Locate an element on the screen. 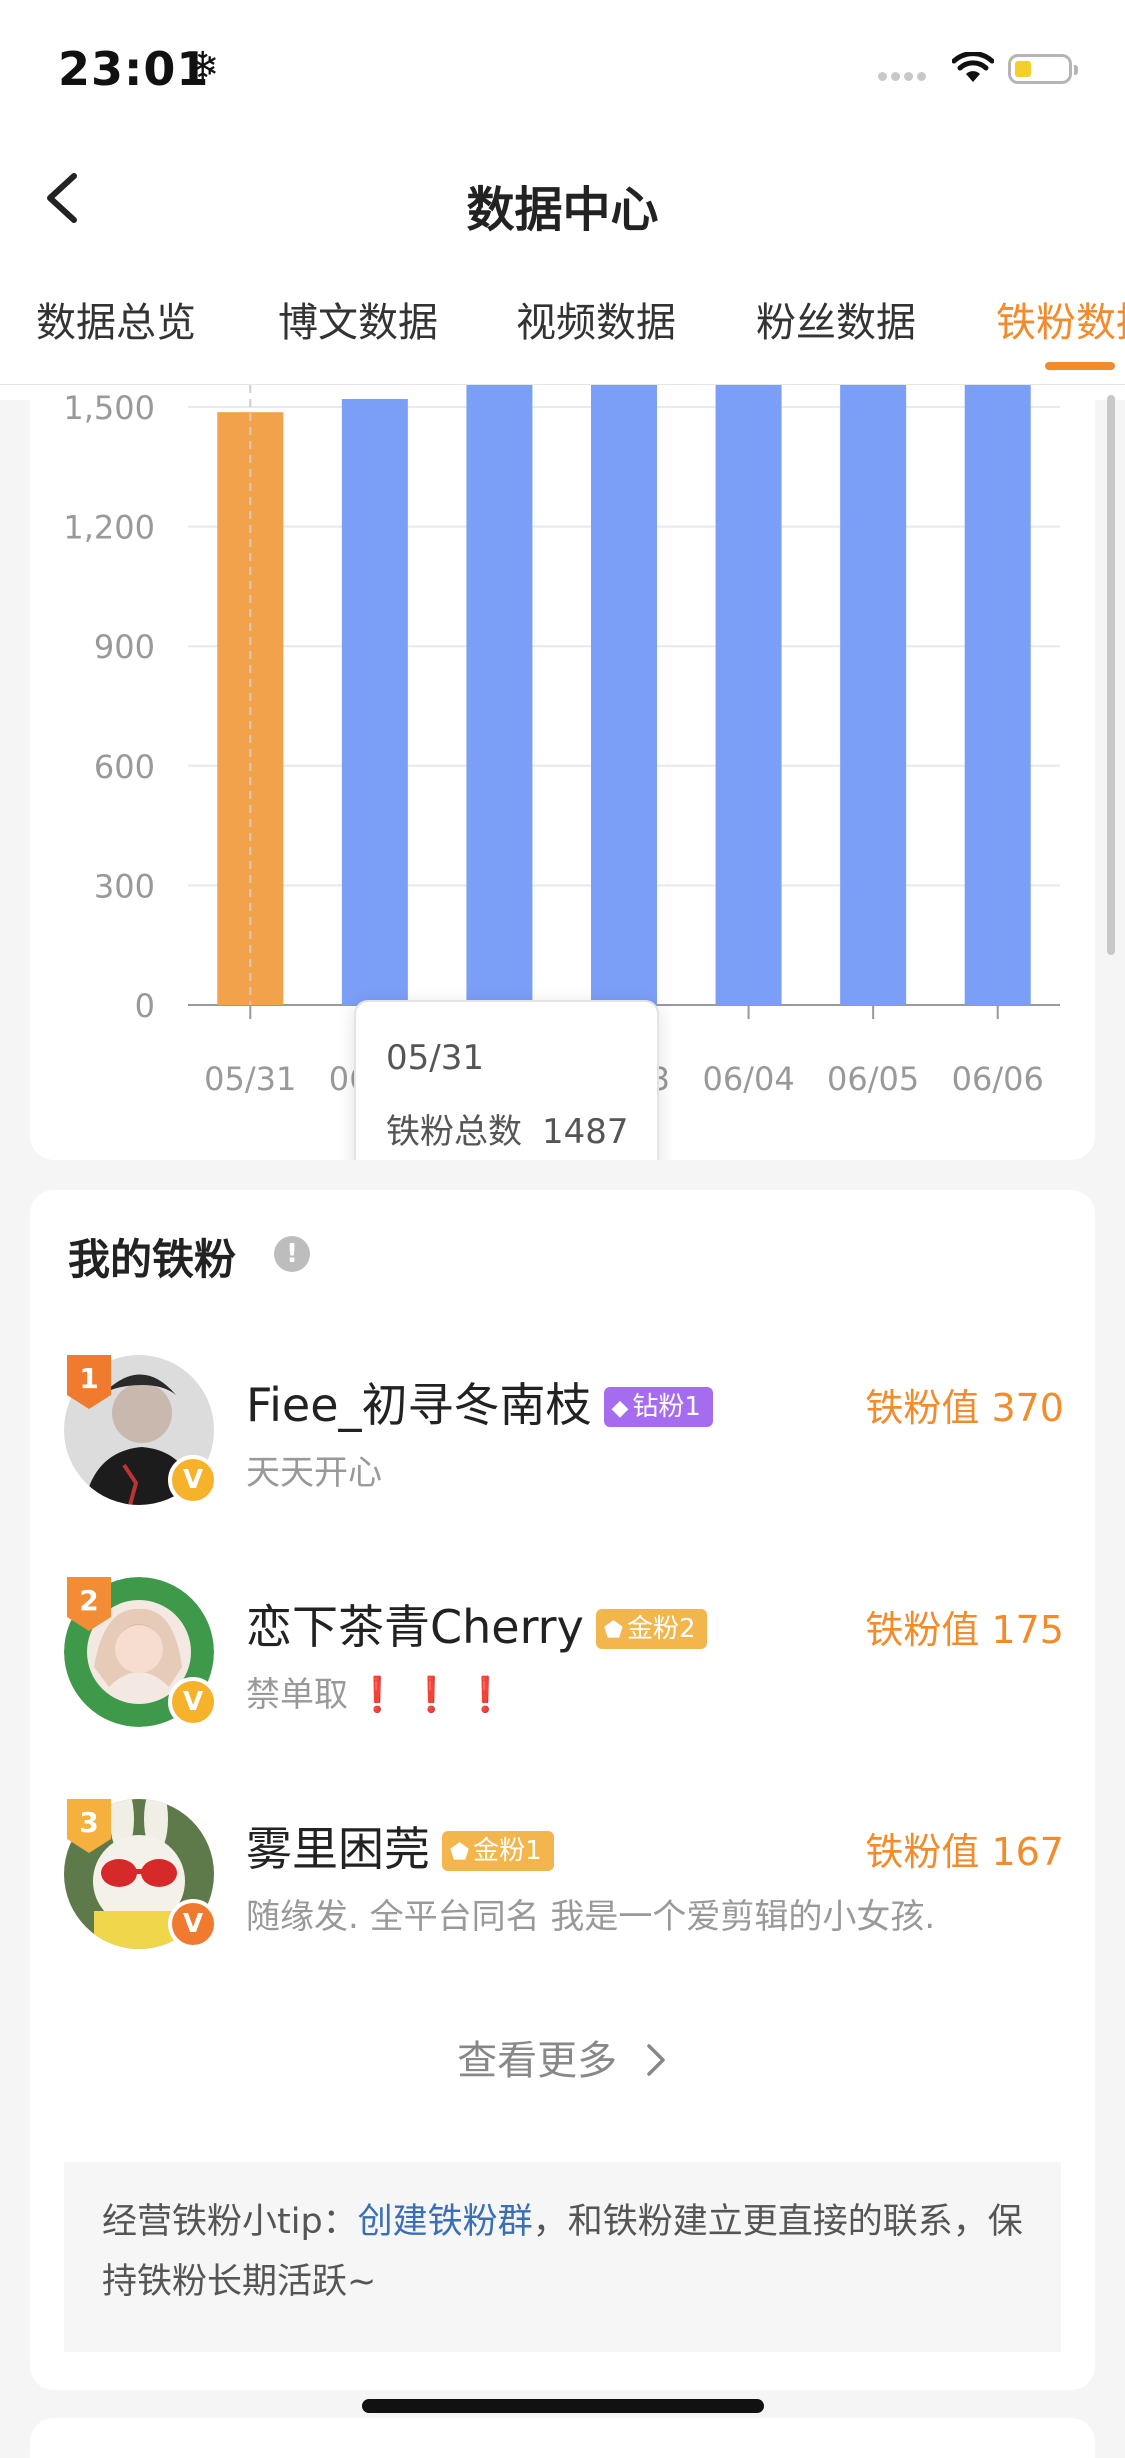  fan-name-line: Fiee_初寻冬南枝 ◆ 钻粉1 is located at coordinates (479, 1402).